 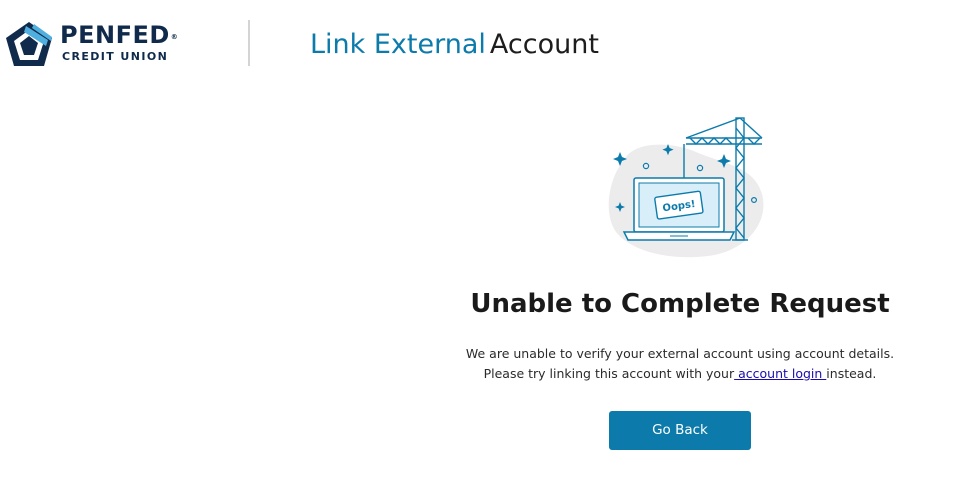 I want to click on registered-mark: ®, so click(x=174, y=37).